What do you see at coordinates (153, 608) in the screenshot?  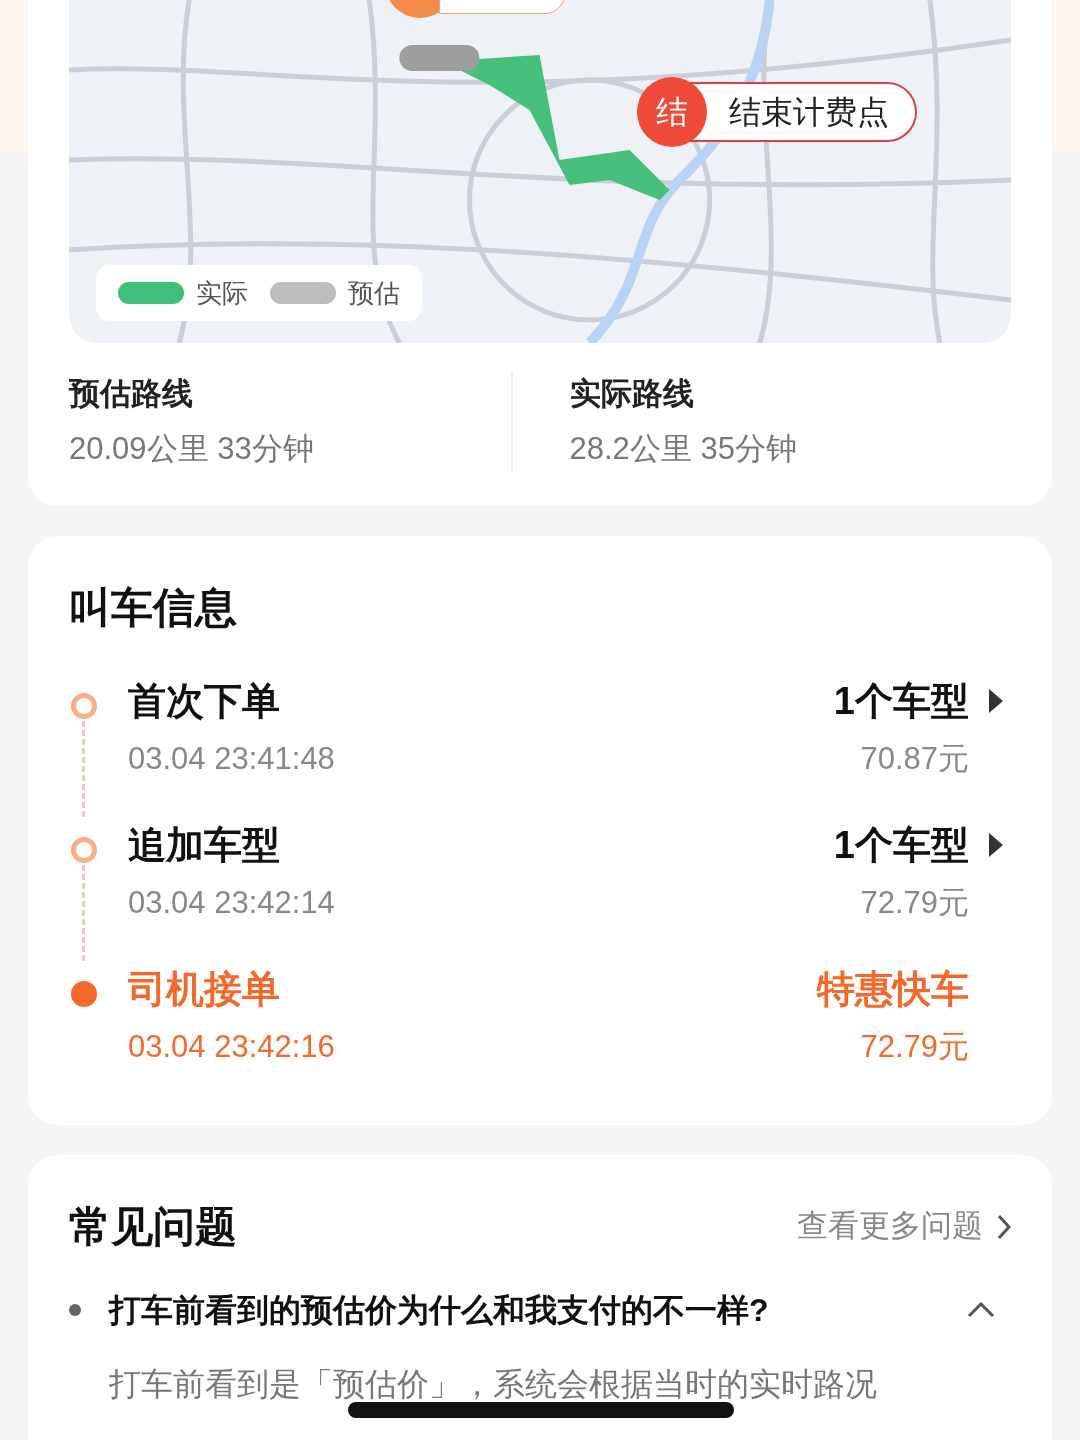 I see `section-title: 叫车信息` at bounding box center [153, 608].